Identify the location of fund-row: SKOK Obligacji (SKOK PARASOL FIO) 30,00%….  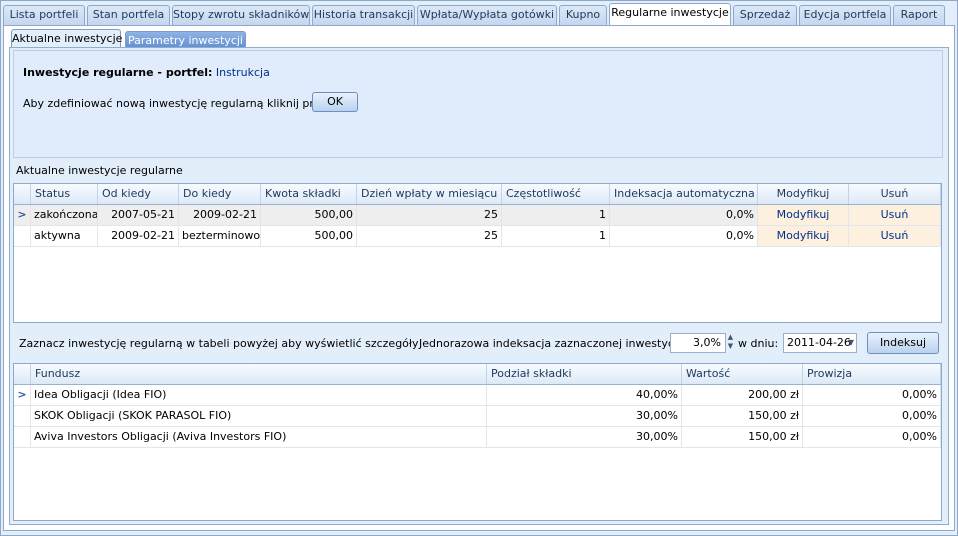
(477, 416).